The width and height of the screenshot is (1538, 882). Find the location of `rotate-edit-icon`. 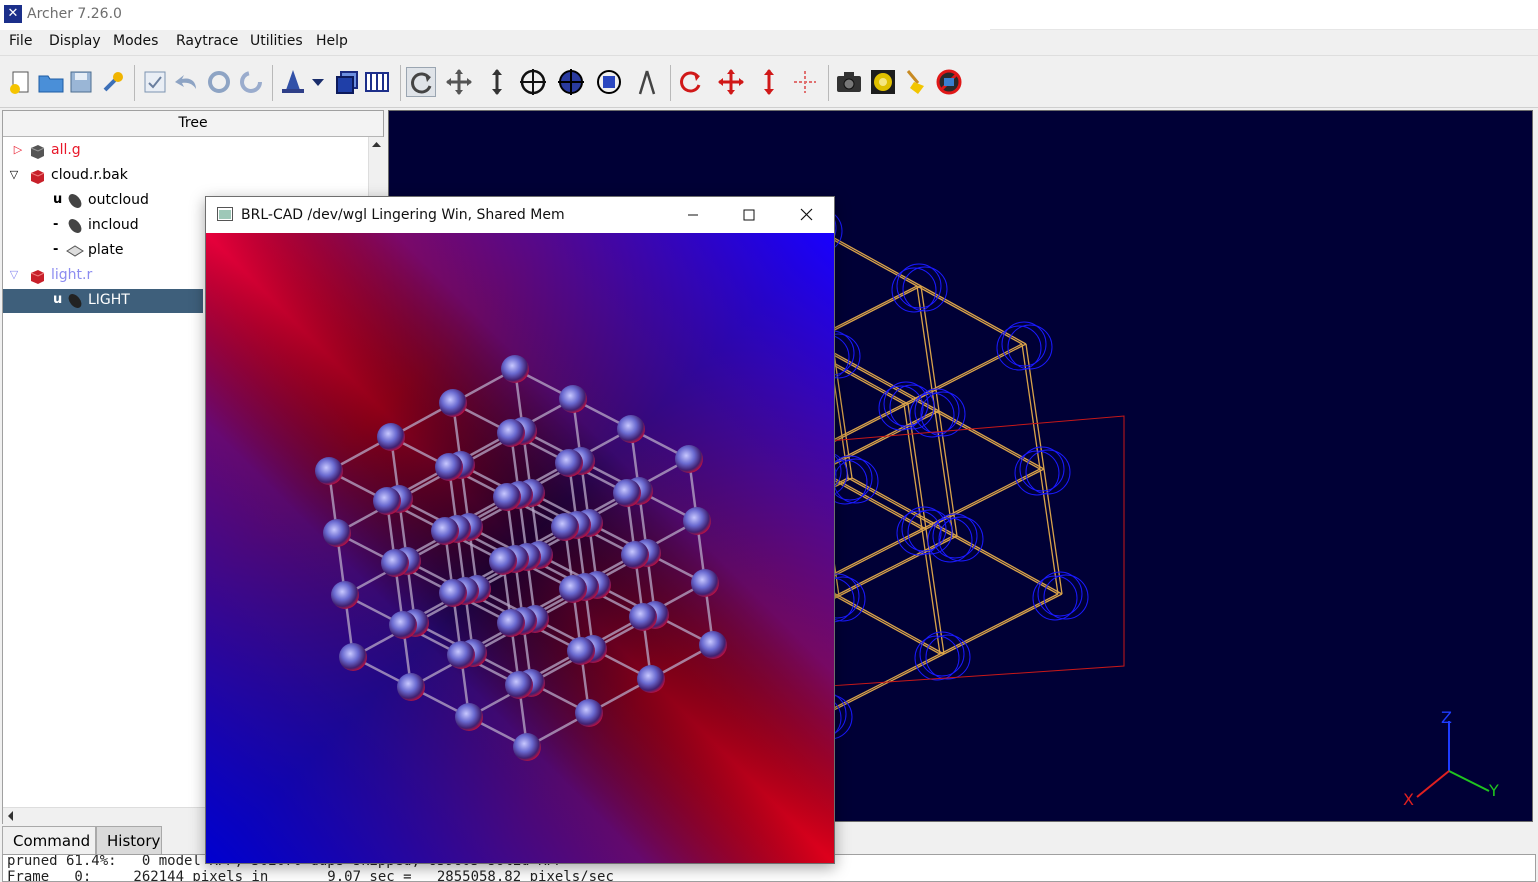

rotate-edit-icon is located at coordinates (691, 82).